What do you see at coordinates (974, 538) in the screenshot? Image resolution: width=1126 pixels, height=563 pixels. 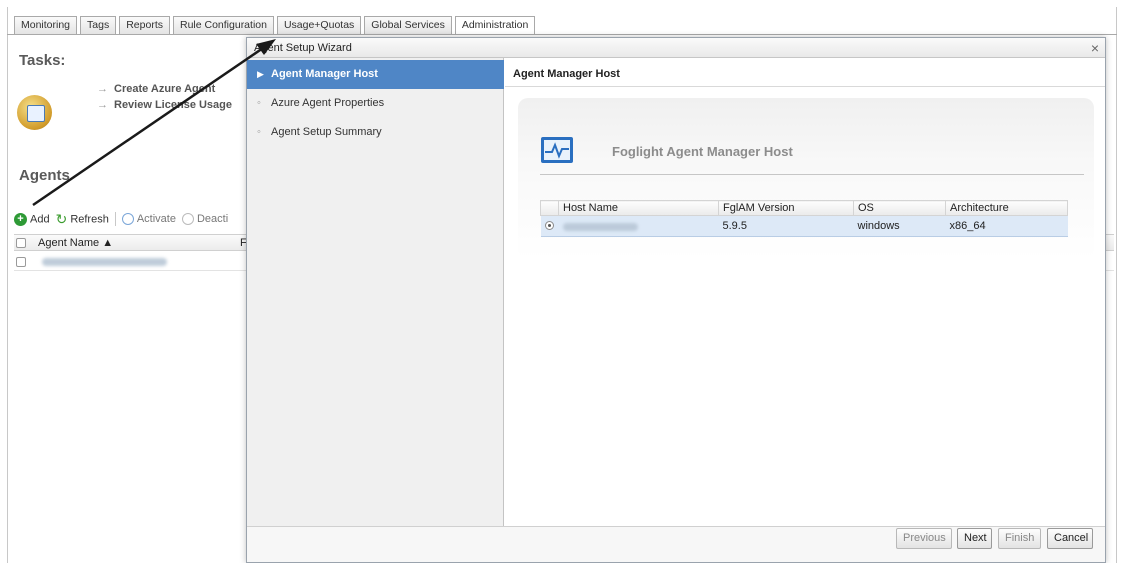 I see `next-button: Next` at bounding box center [974, 538].